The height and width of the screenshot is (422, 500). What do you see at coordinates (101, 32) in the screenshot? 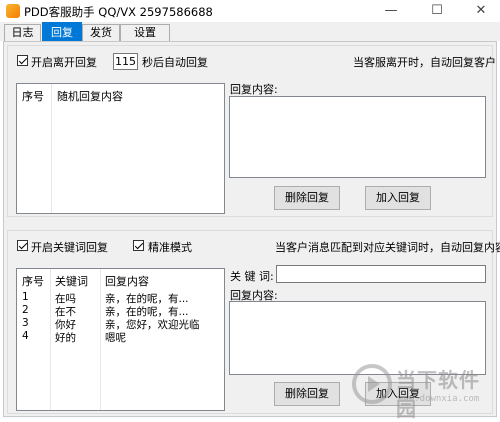
I see `tab-shipping: 发货` at bounding box center [101, 32].